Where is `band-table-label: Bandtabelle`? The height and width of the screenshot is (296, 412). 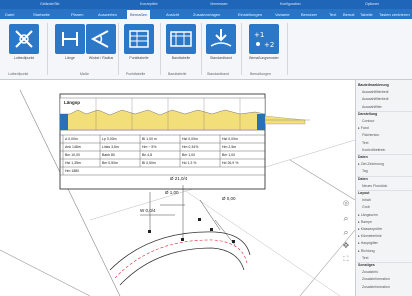
band-table-label: Bandtabelle is located at coordinates (181, 58).